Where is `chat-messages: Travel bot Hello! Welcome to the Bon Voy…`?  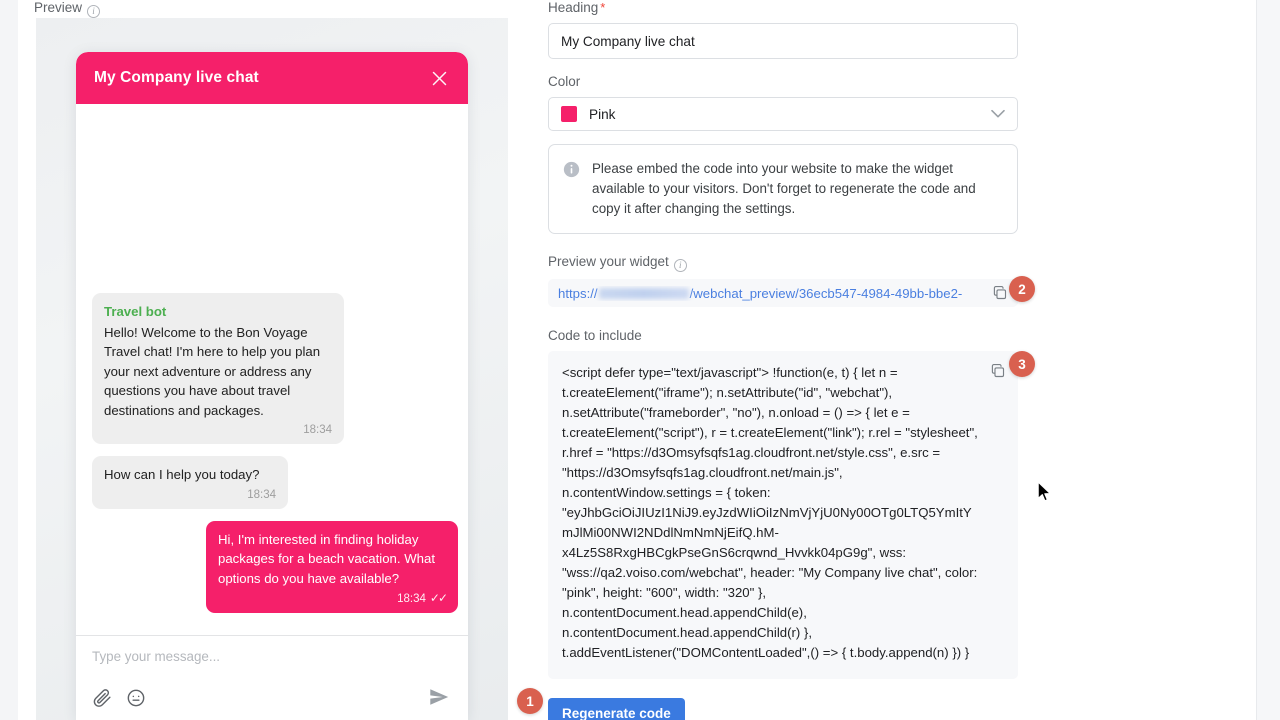 chat-messages: Travel bot Hello! Welcome to the Bon Voy… is located at coordinates (275, 459).